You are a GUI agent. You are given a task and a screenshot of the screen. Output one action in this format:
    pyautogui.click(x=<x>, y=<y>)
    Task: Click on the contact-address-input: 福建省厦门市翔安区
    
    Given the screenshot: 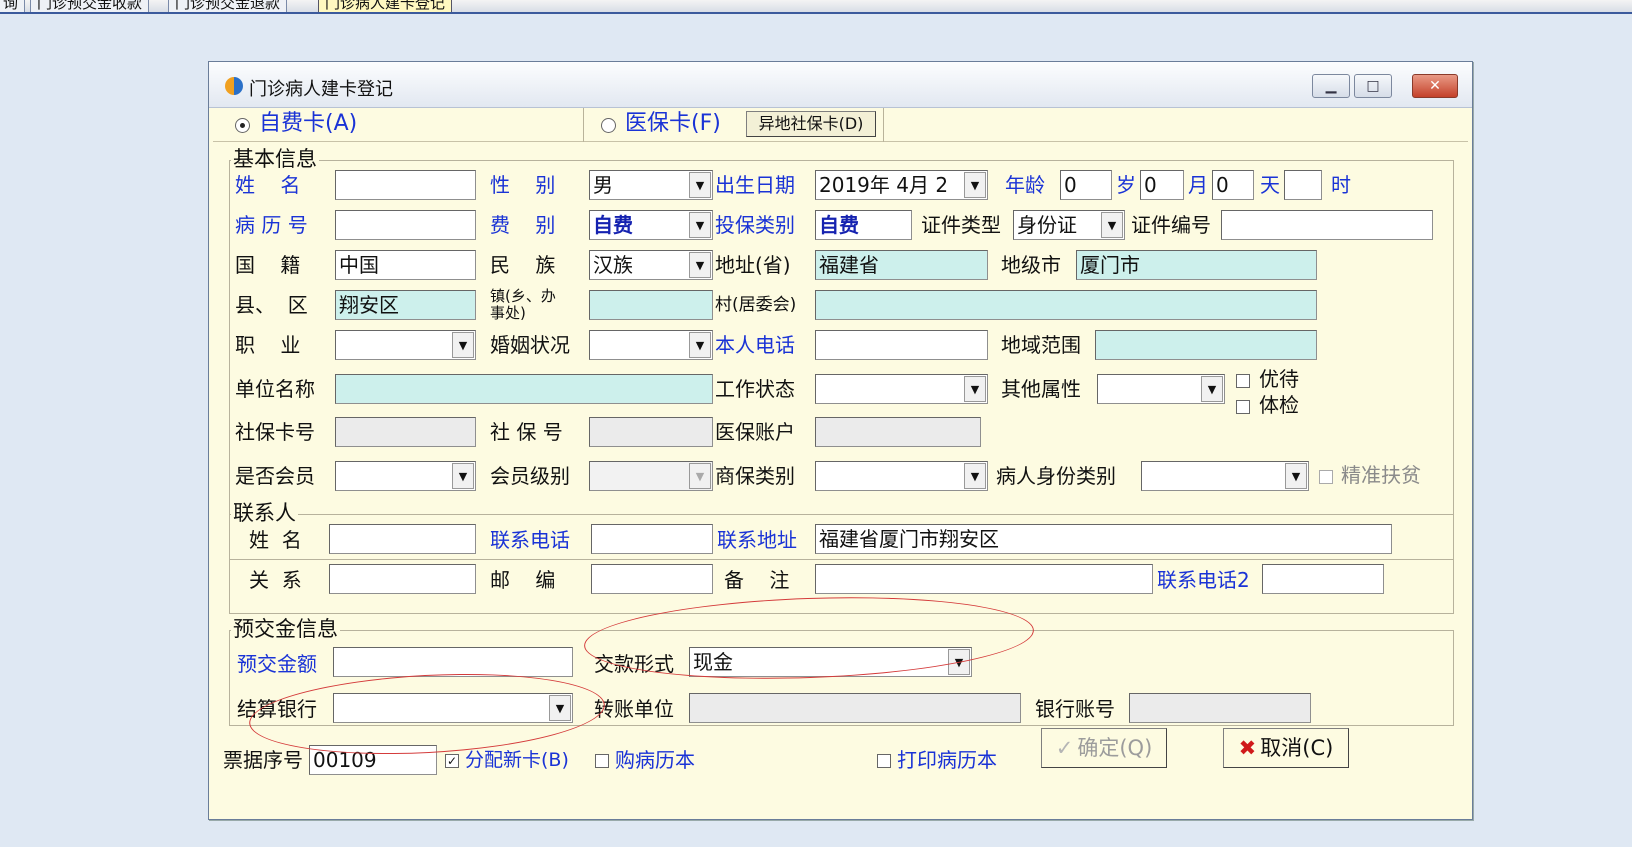 What is the action you would take?
    pyautogui.click(x=1103, y=539)
    